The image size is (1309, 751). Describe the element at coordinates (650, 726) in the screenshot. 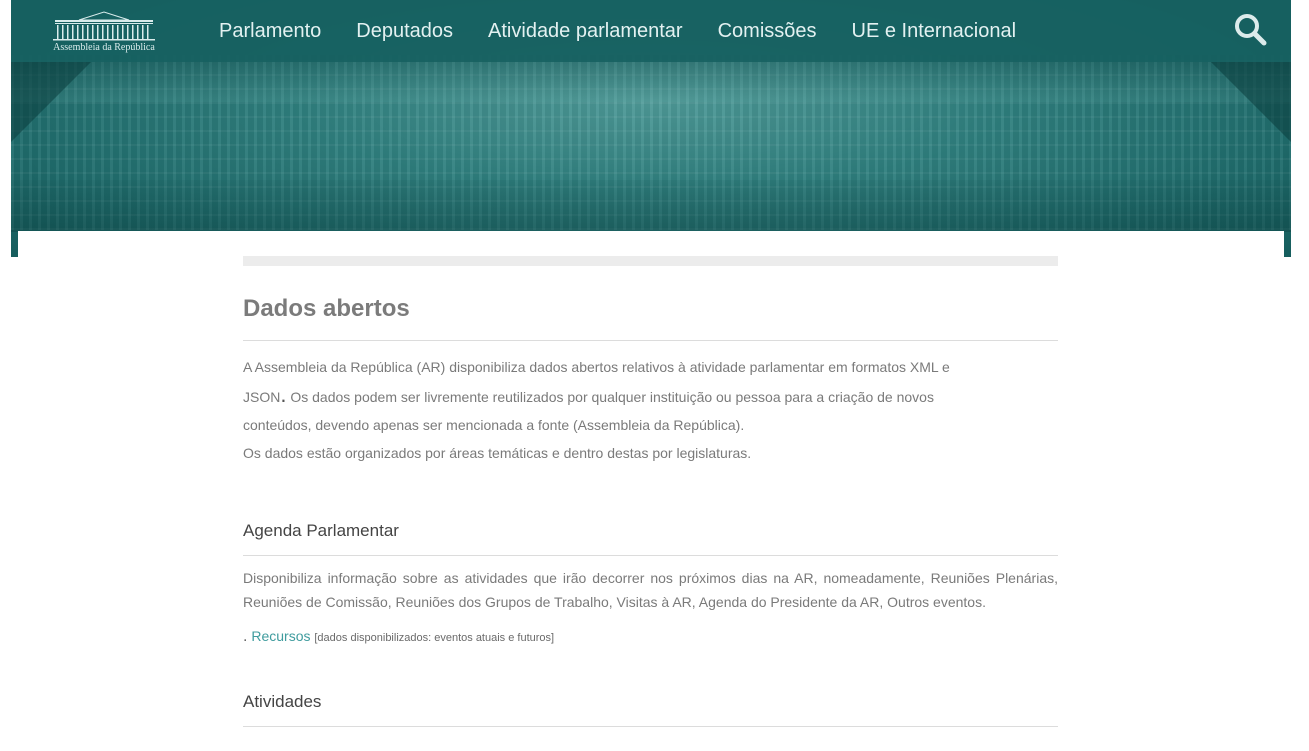

I see `section-divider-atividades` at that location.